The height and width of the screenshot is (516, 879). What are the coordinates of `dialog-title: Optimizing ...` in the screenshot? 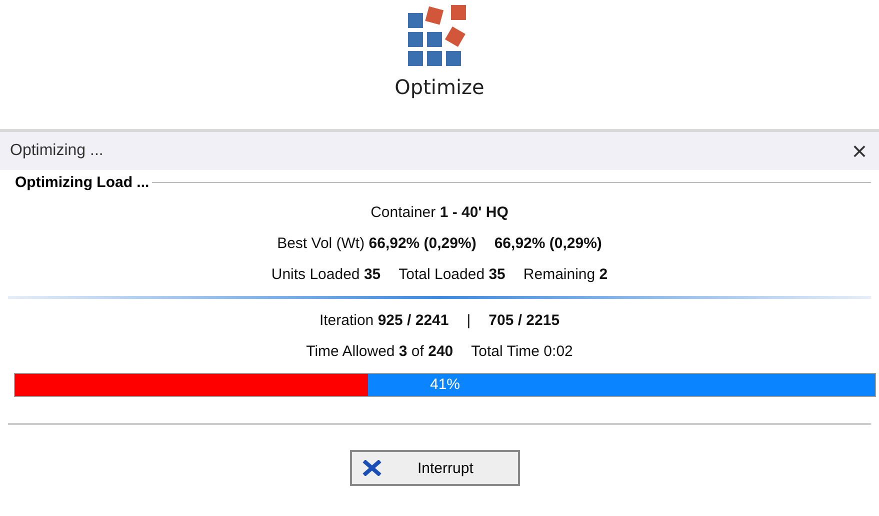 It's located at (57, 151).